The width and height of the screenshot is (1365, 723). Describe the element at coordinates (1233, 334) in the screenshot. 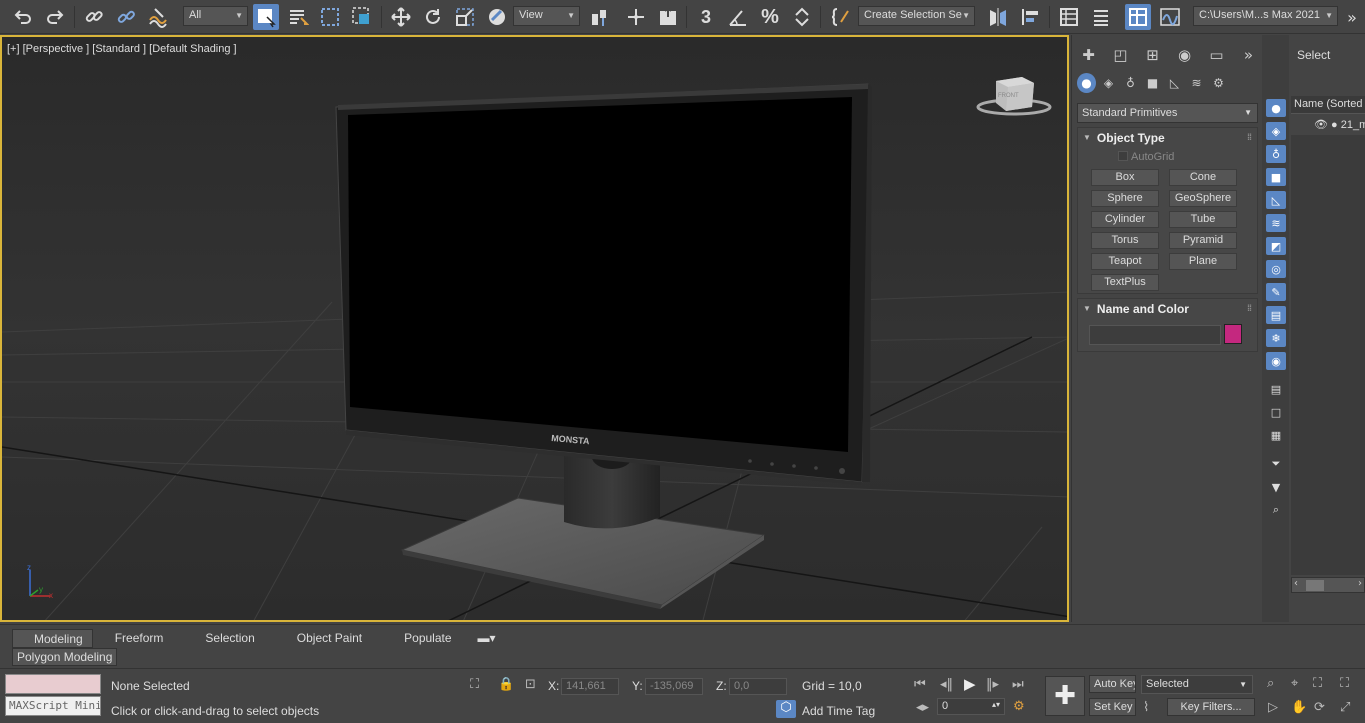

I see `object-color-swatch` at that location.